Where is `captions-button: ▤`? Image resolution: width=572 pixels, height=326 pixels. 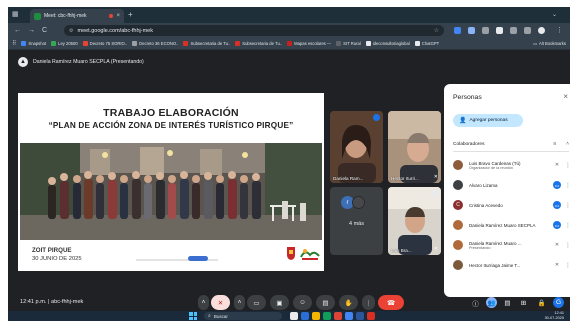
captions-button: ▤ is located at coordinates (325, 302).